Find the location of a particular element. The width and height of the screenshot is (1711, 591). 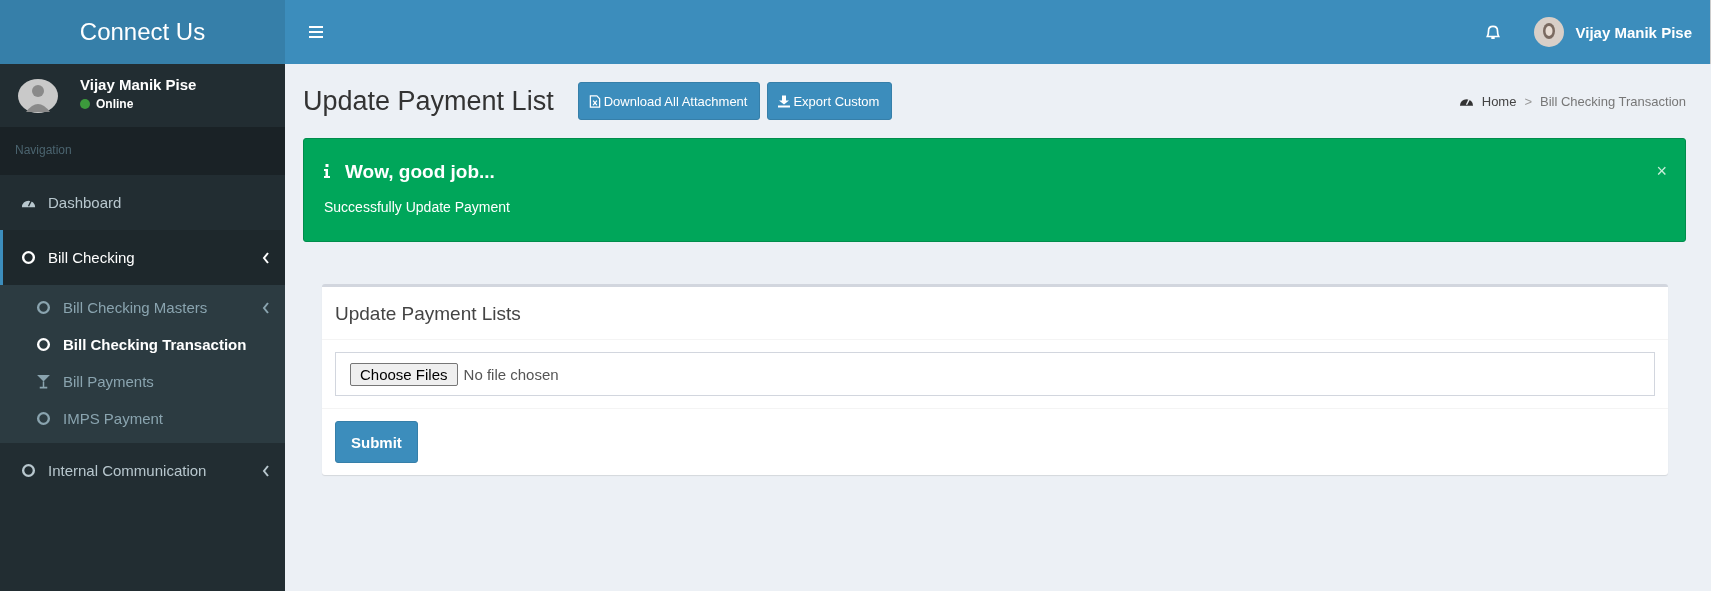

avatar-icon is located at coordinates (1548, 32).